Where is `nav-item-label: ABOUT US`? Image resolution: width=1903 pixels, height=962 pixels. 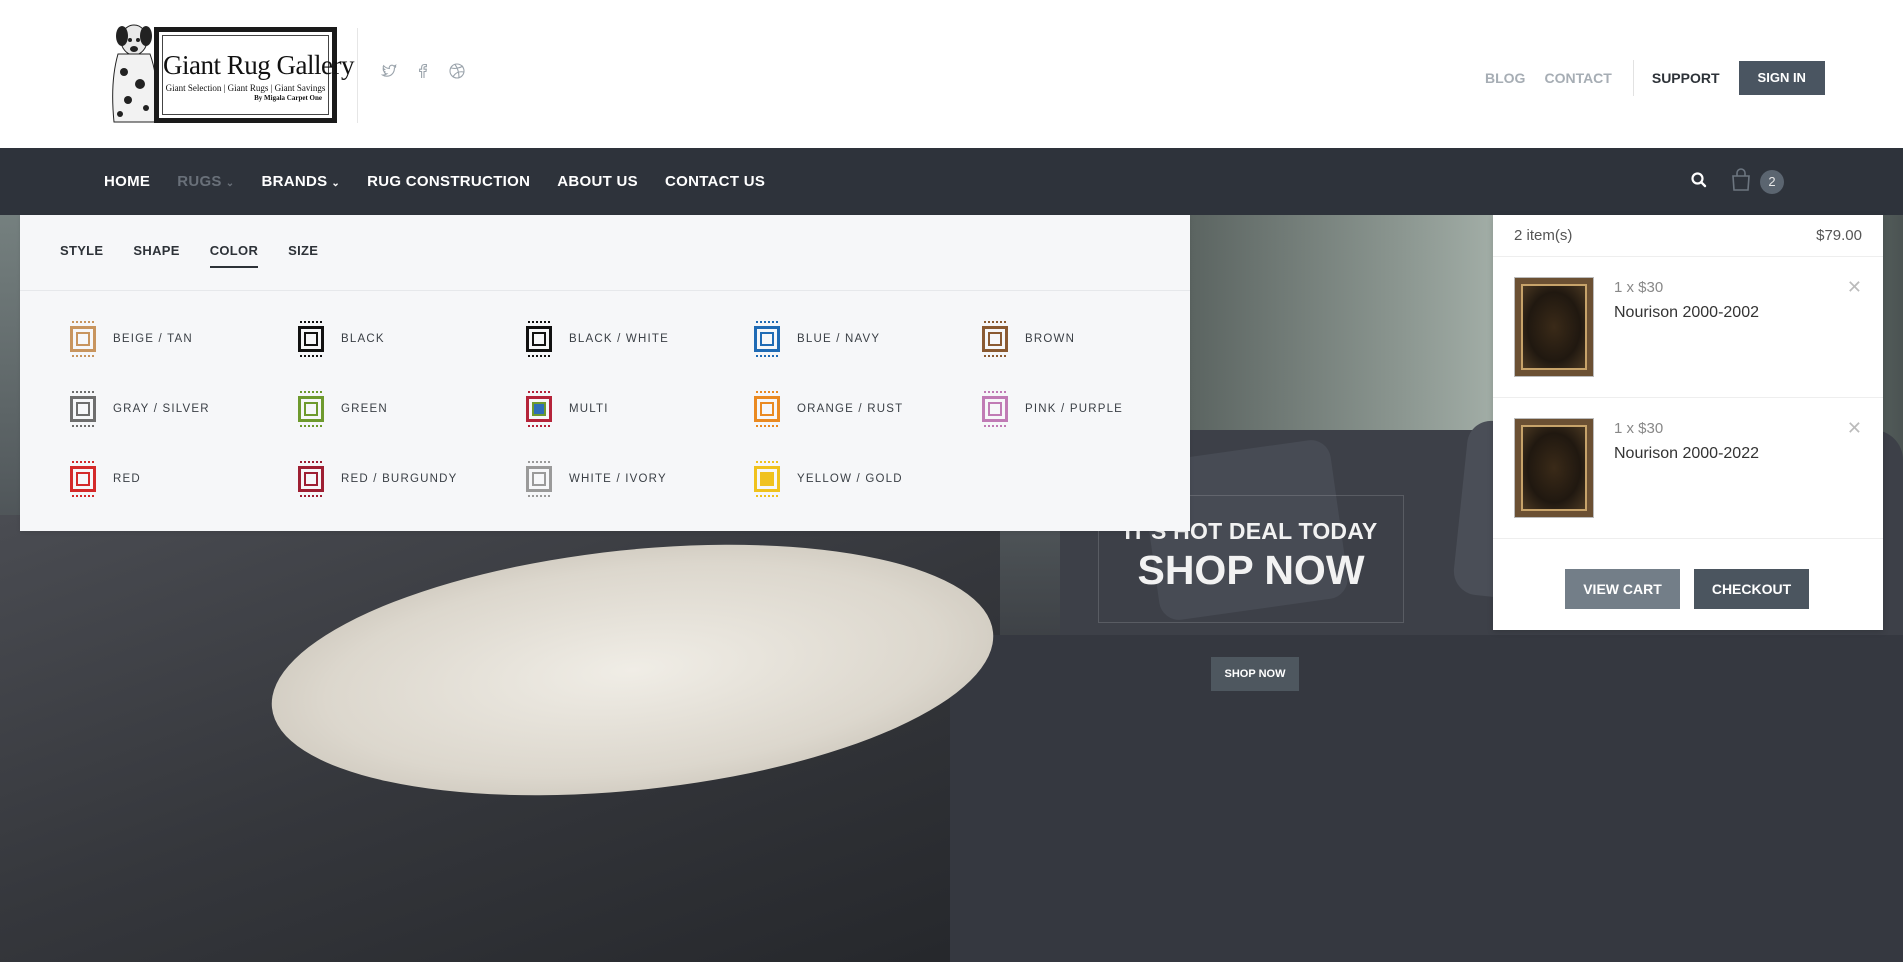
nav-item-label: ABOUT US is located at coordinates (597, 181).